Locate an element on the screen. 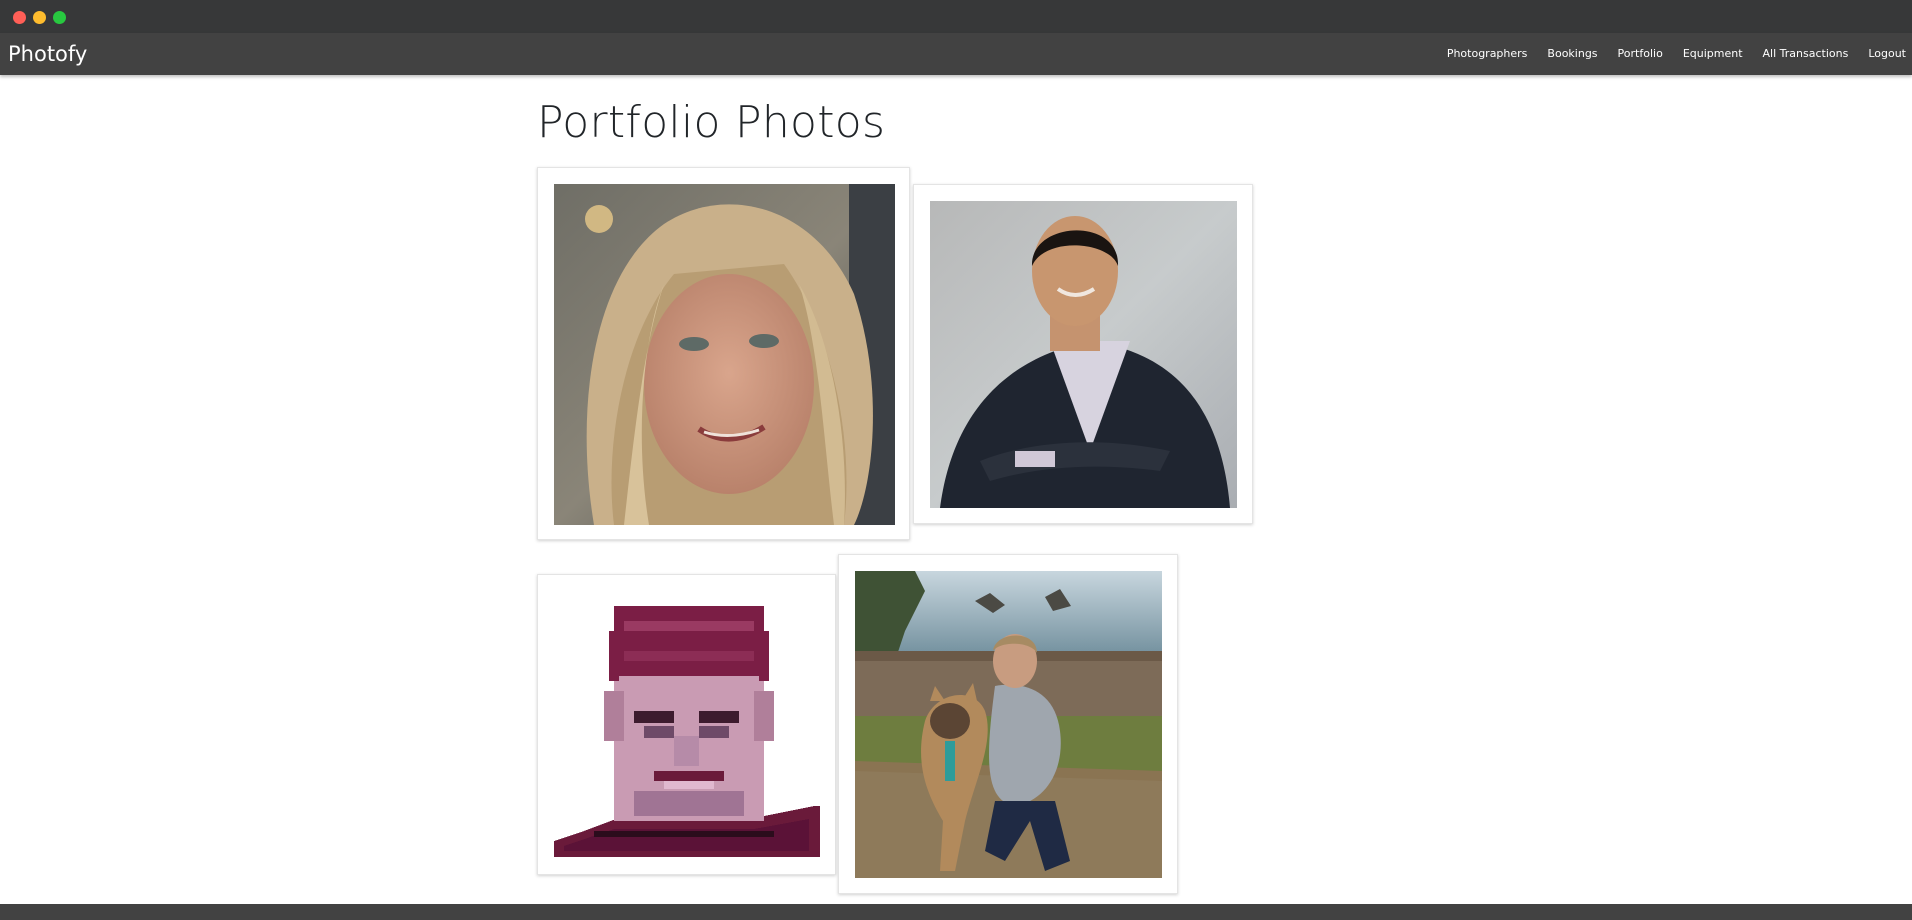 The width and height of the screenshot is (1912, 920). portfolio-photo-man-in-suit is located at coordinates (1083, 354).